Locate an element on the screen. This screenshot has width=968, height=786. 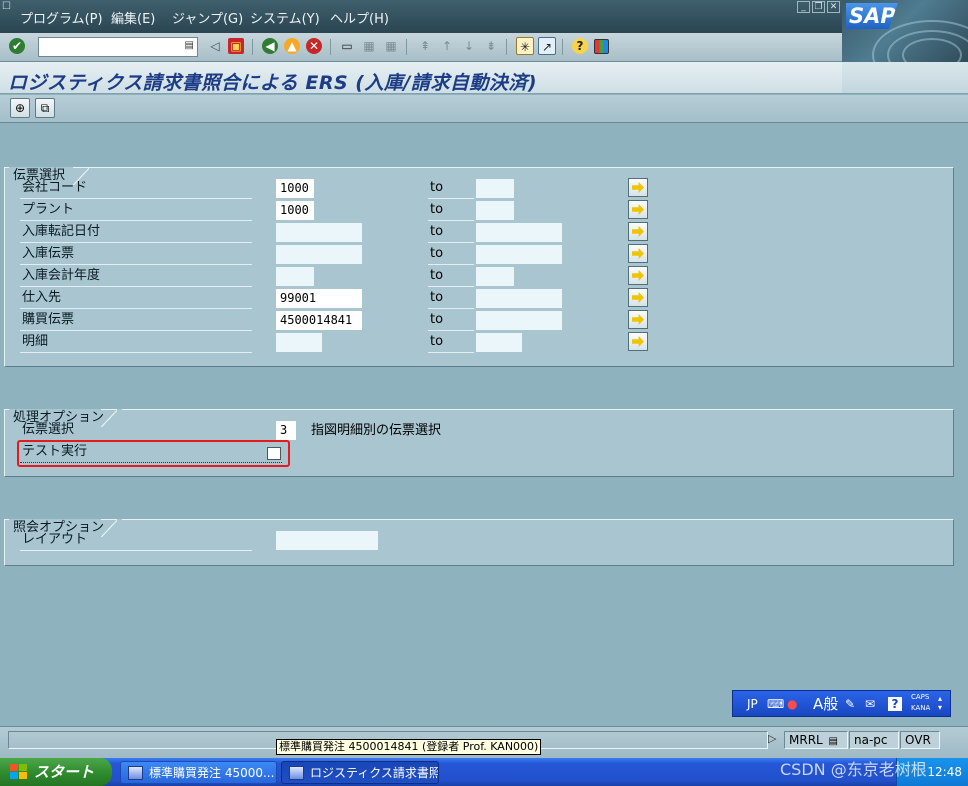
command-history-icon: ▤ is located at coordinates (189, 45).